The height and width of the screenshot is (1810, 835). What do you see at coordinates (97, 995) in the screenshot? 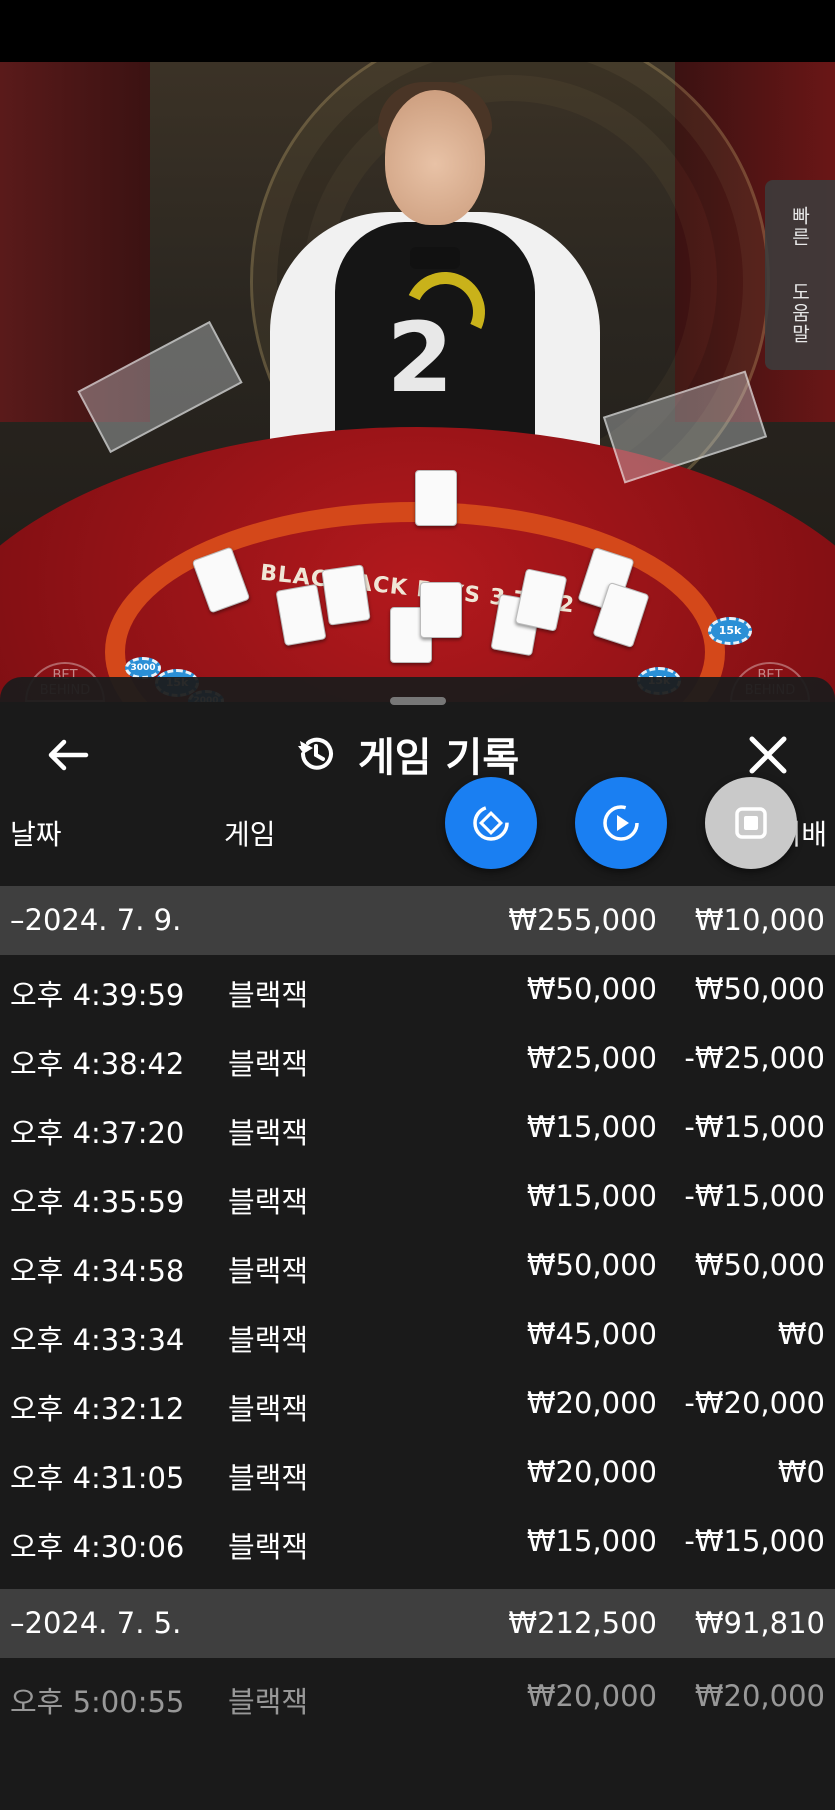
I see `round-time: 오후 4:39:59` at bounding box center [97, 995].